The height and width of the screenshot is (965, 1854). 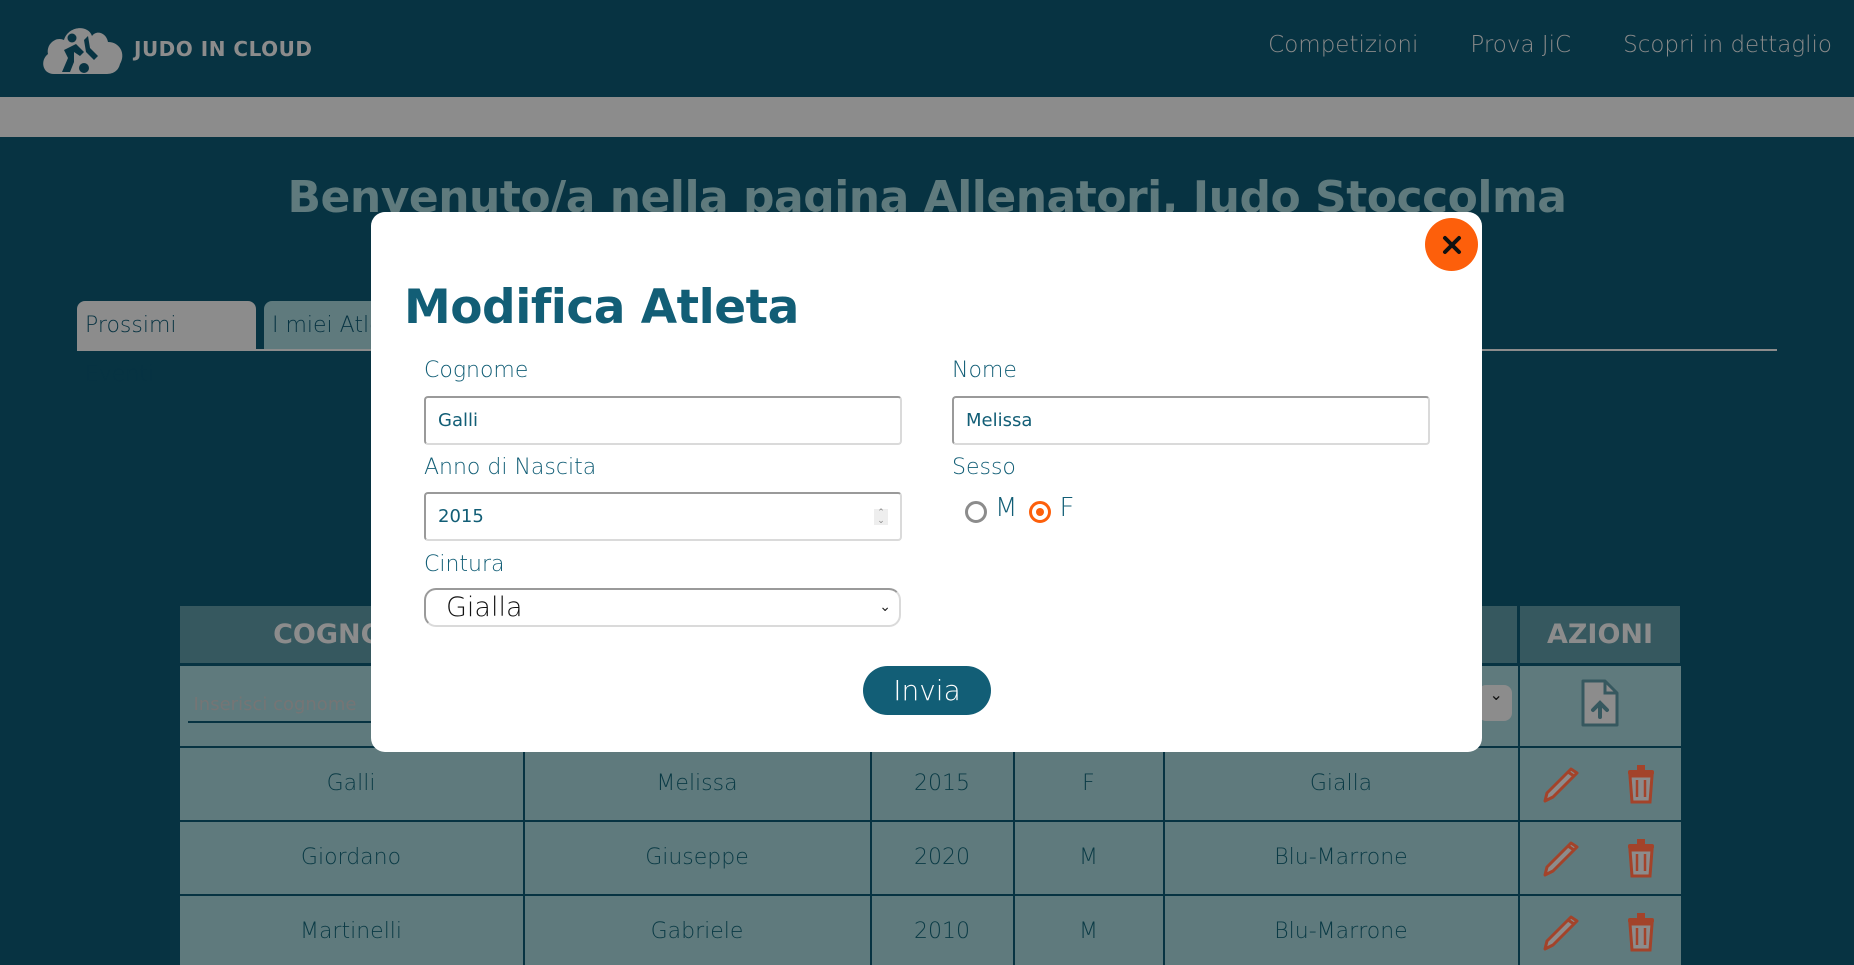 I want to click on table-row: Giordano Giuseppe 2020 M Blu-Marrone, so click(x=930, y=857).